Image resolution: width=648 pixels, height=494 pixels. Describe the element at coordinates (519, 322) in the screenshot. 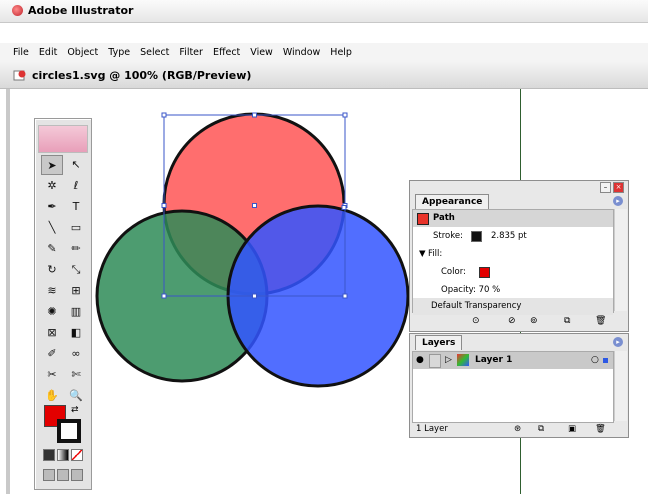

I see `appearance-footer: ⊙ ⊘ ⊚ ⧉ 🗑` at that location.